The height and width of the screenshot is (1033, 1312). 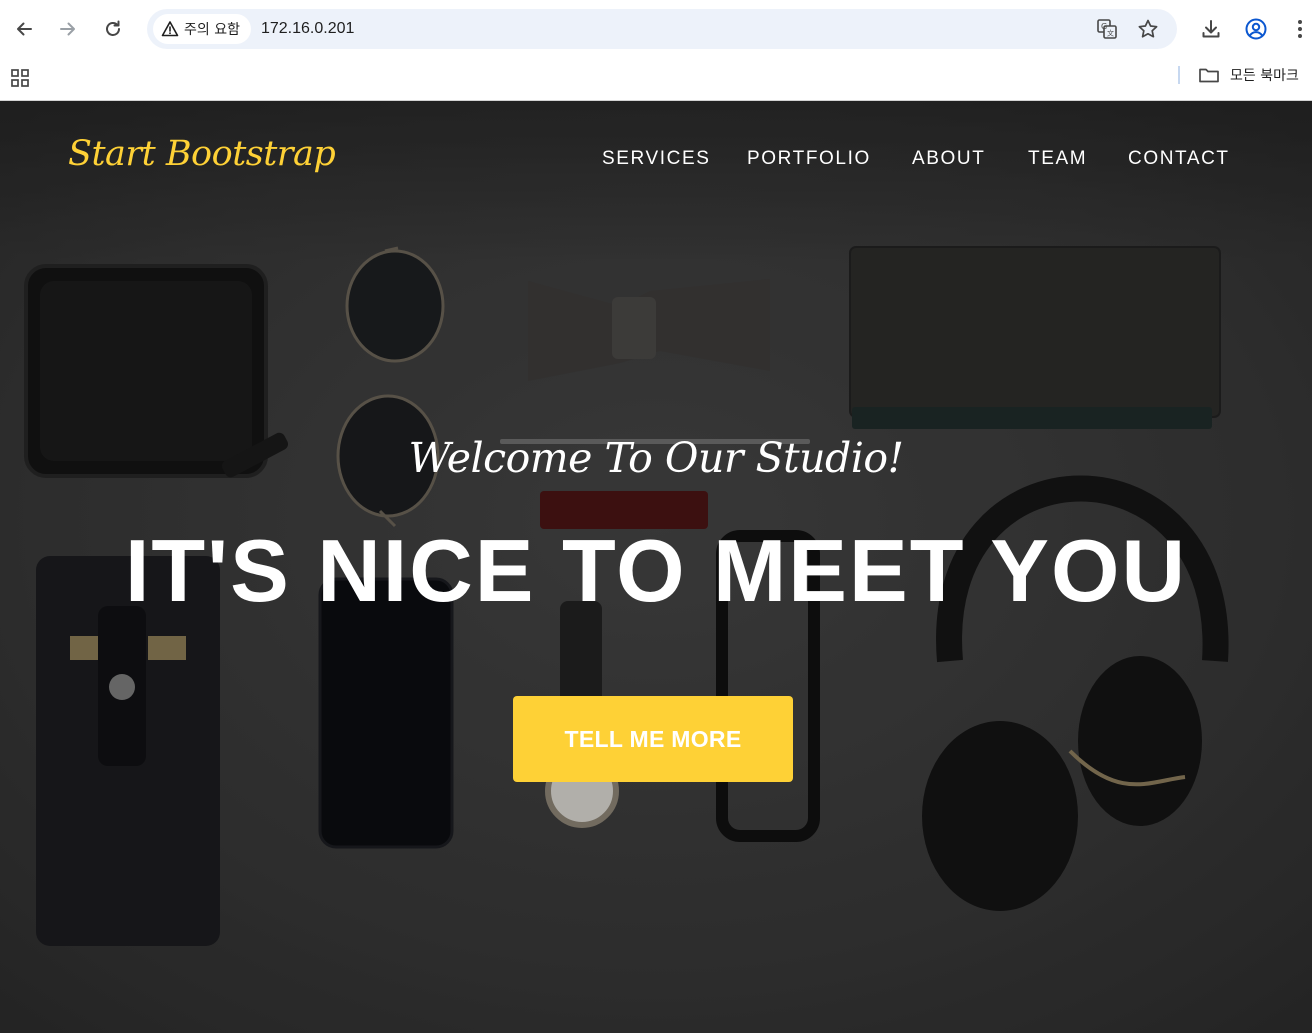 I want to click on apps-icon, so click(x=20, y=78).